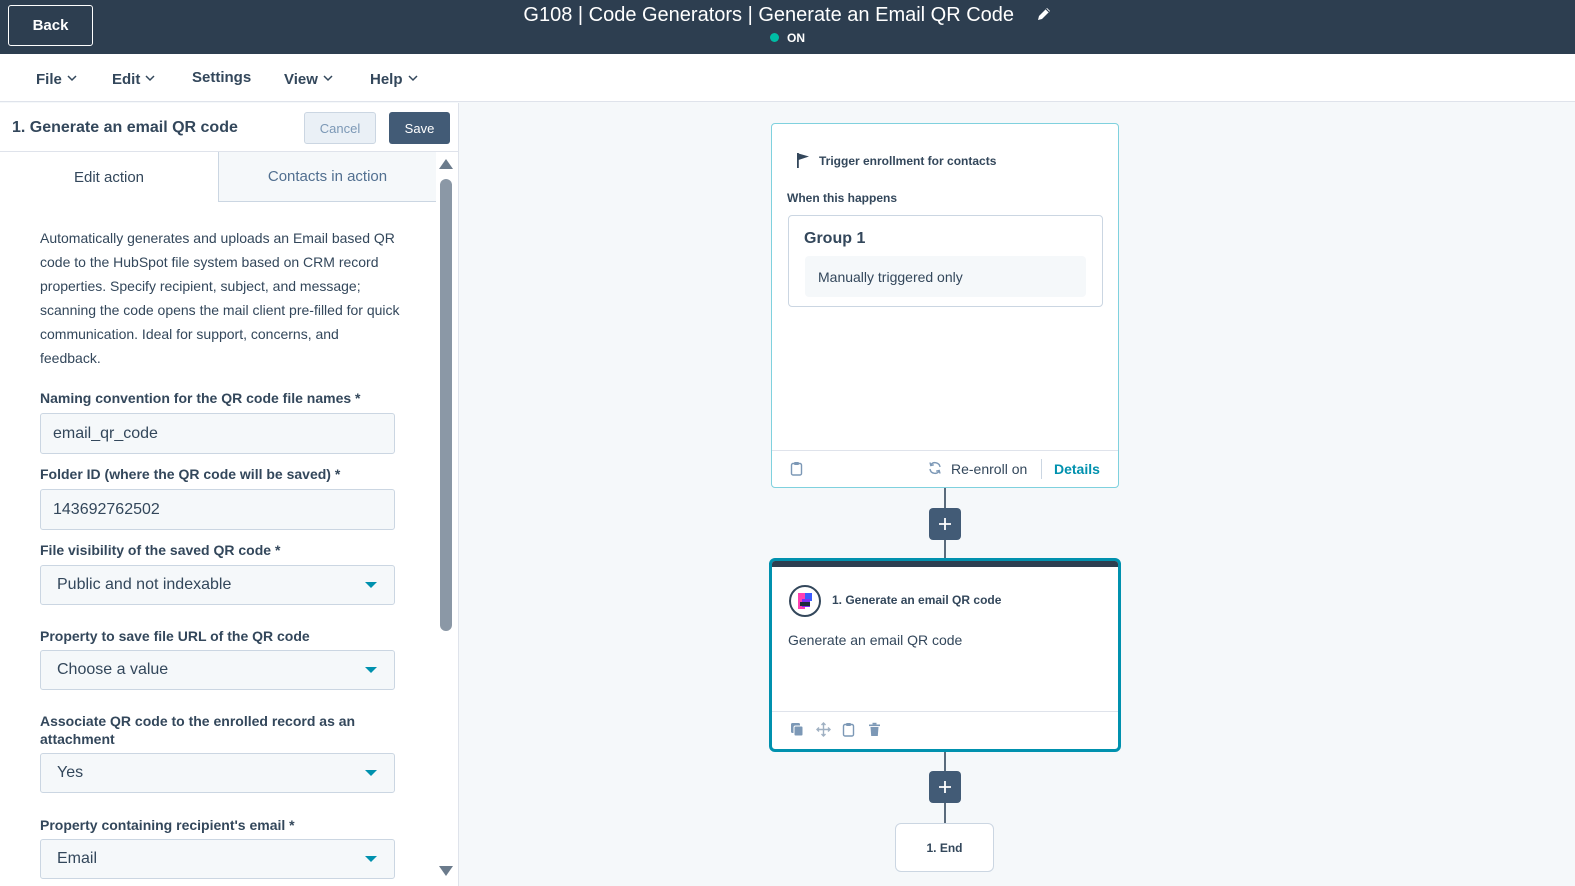  I want to click on reenroll-status: Re-enroll on, so click(989, 469).